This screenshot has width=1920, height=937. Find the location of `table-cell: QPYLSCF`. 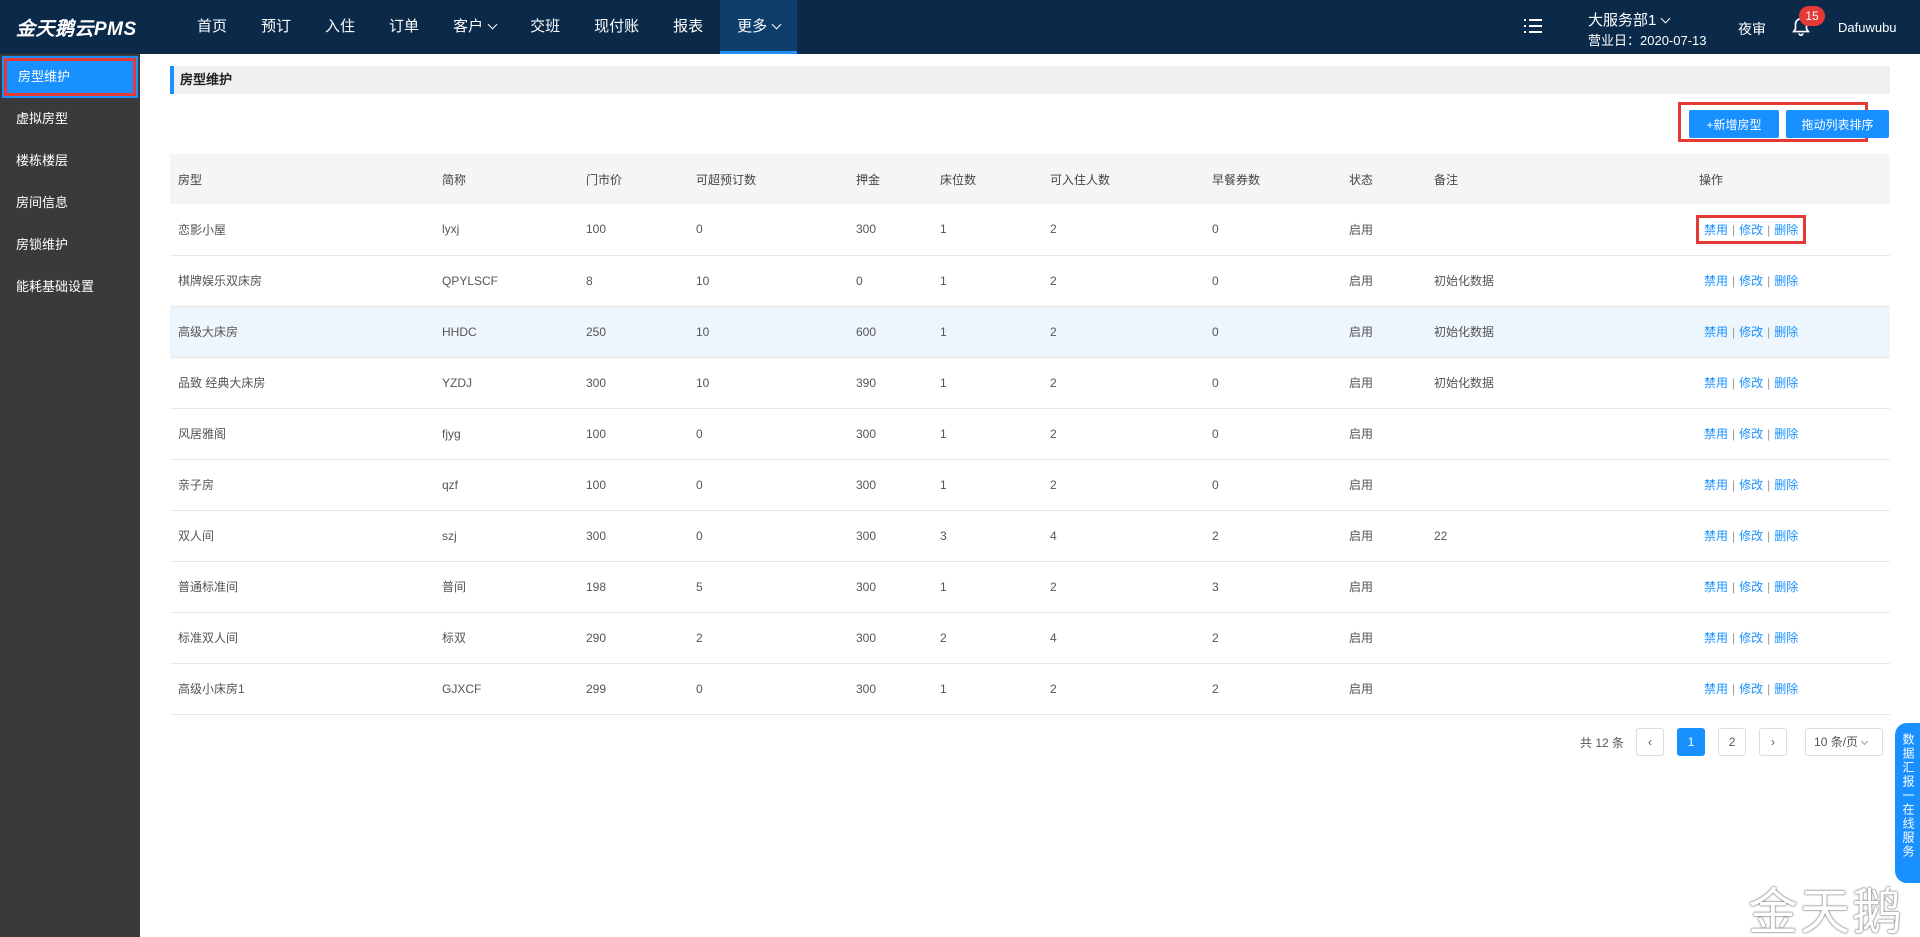

table-cell: QPYLSCF is located at coordinates (506, 281).